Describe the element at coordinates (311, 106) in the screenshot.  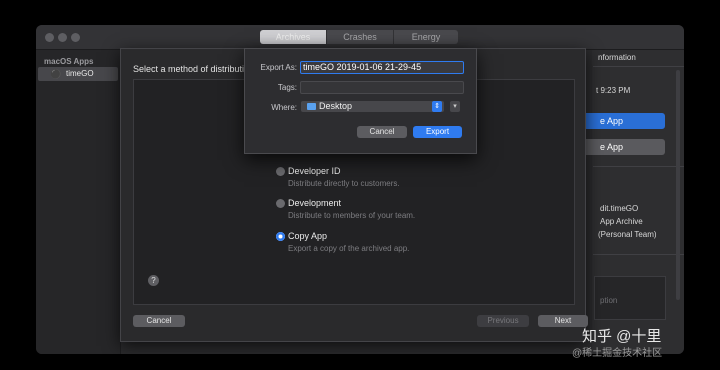
I see `folder-icon` at that location.